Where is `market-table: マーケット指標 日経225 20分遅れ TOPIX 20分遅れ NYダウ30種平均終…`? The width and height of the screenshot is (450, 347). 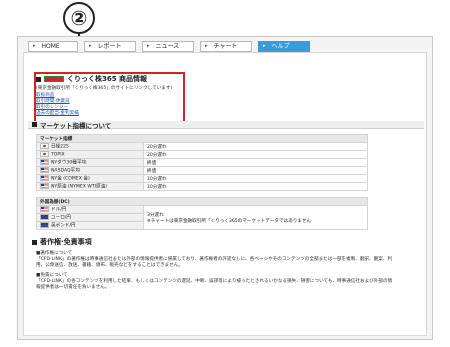
market-table: マーケット指標 日経225 20分遅れ TOPIX 20分遅れ NYダウ30種平均終… is located at coordinates (202, 162).